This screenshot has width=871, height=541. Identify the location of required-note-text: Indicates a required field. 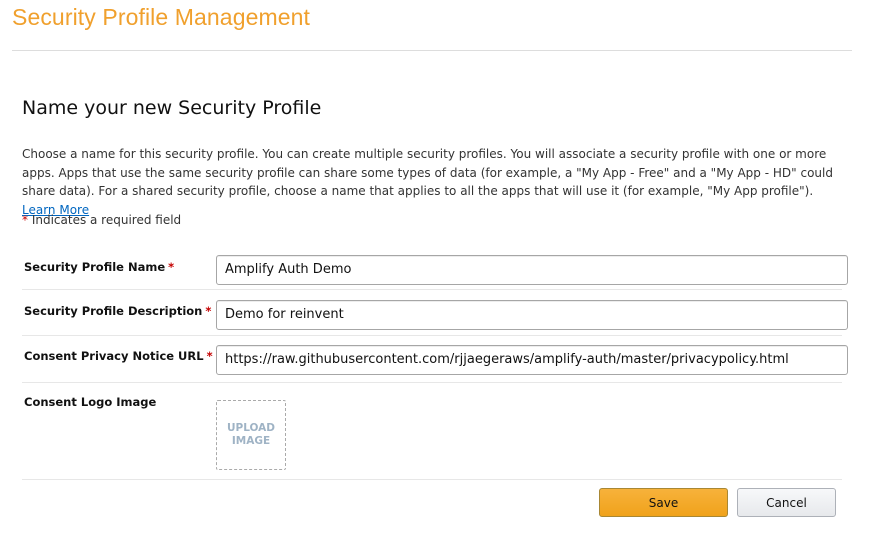
(105, 220).